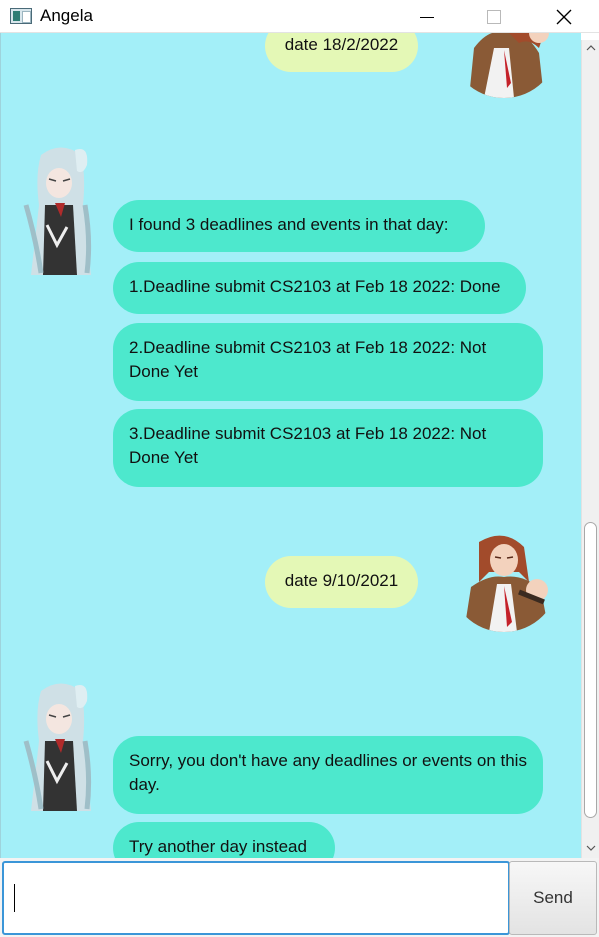  What do you see at coordinates (299, 16) in the screenshot?
I see `title-bar: Angela` at bounding box center [299, 16].